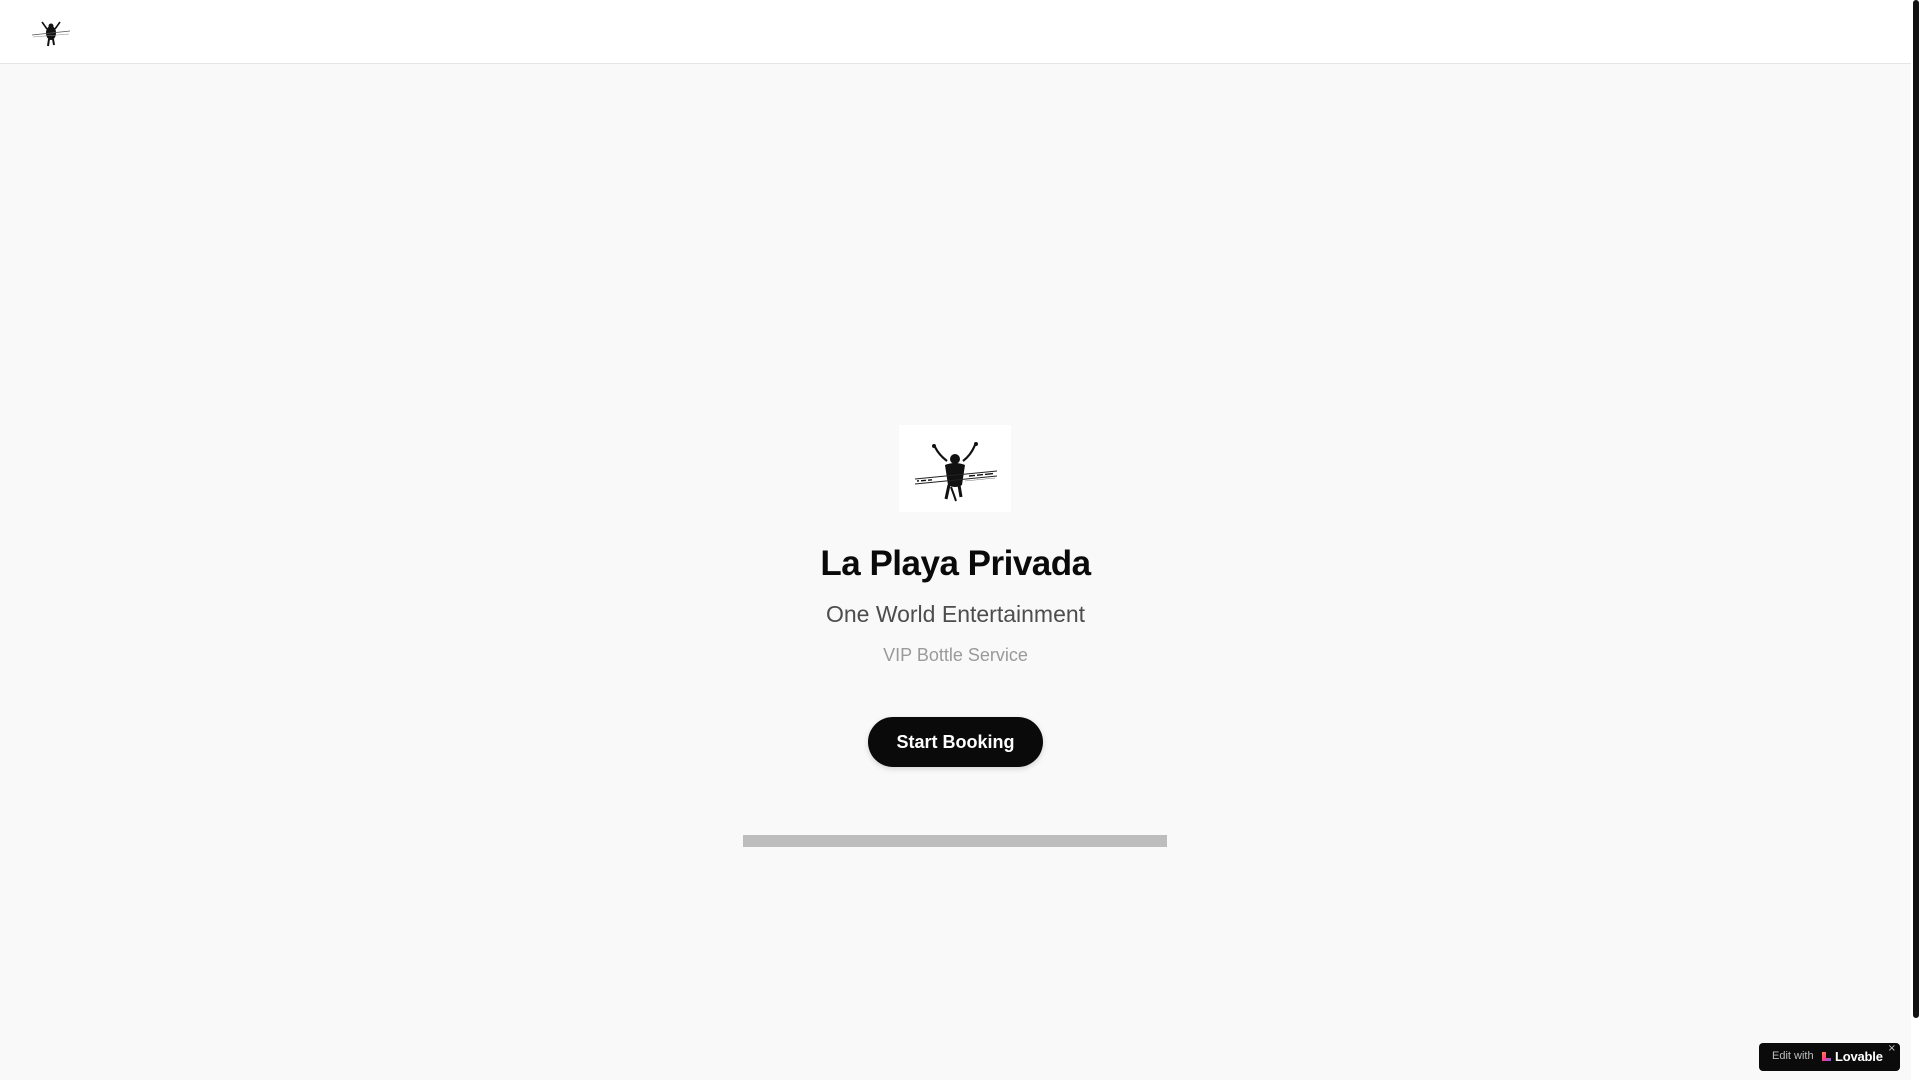  I want to click on company-subtitle: One World Entertainment, so click(955, 614).